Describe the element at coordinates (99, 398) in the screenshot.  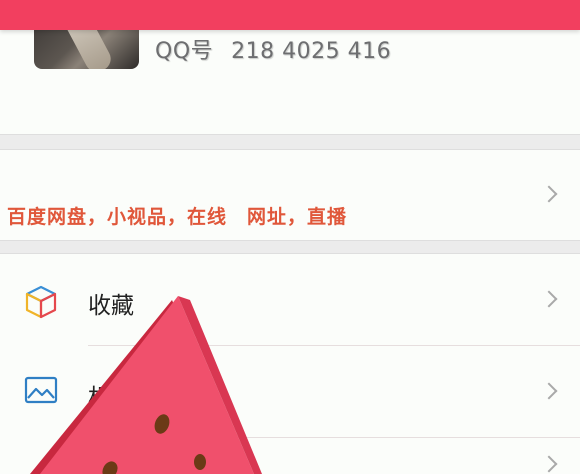
I see `menu-item-label: 相` at that location.